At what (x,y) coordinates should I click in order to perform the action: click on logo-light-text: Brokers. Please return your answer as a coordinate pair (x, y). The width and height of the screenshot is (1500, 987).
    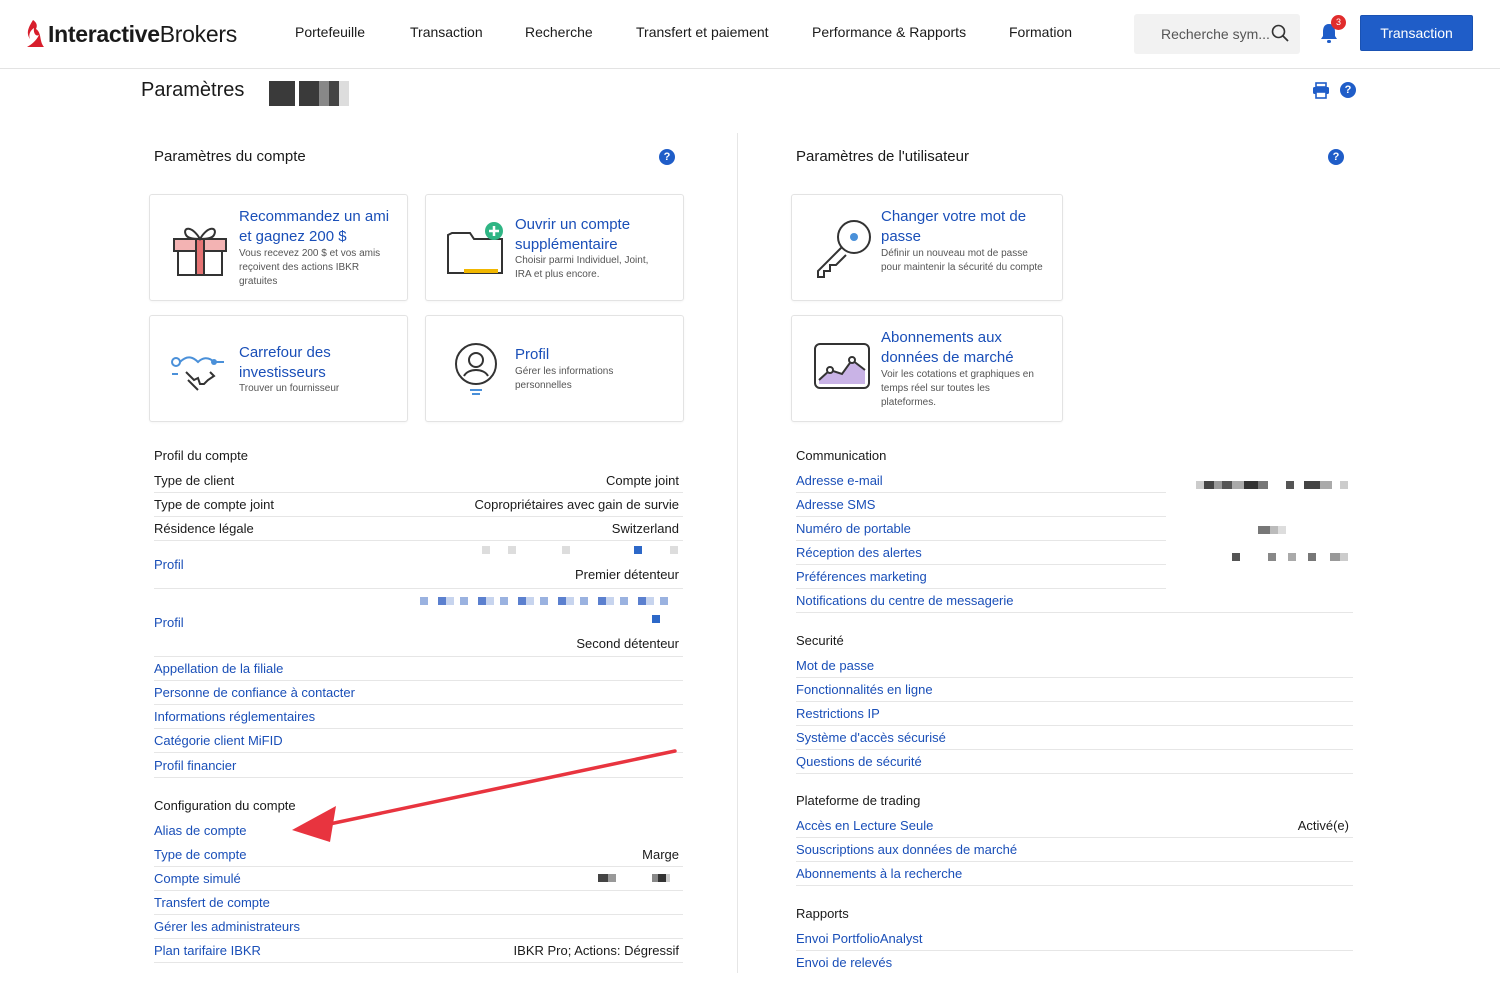
    Looking at the image, I should click on (198, 33).